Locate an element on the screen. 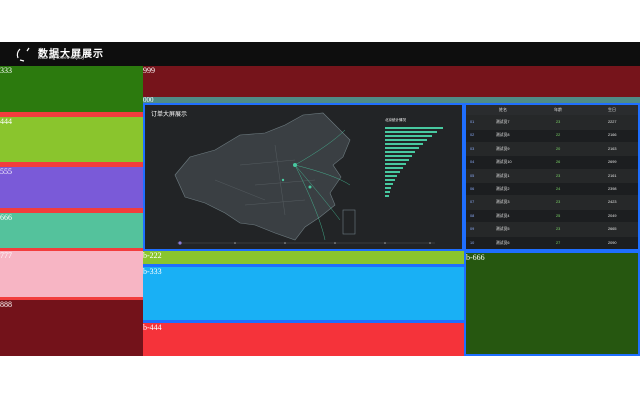 Image resolution: width=640 pixels, height=400 pixels. cell-name: 测试员4 is located at coordinates (503, 215).